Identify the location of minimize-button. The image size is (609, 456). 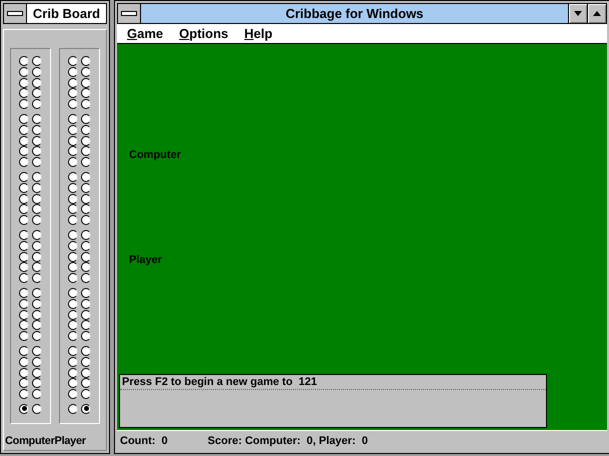
(577, 13).